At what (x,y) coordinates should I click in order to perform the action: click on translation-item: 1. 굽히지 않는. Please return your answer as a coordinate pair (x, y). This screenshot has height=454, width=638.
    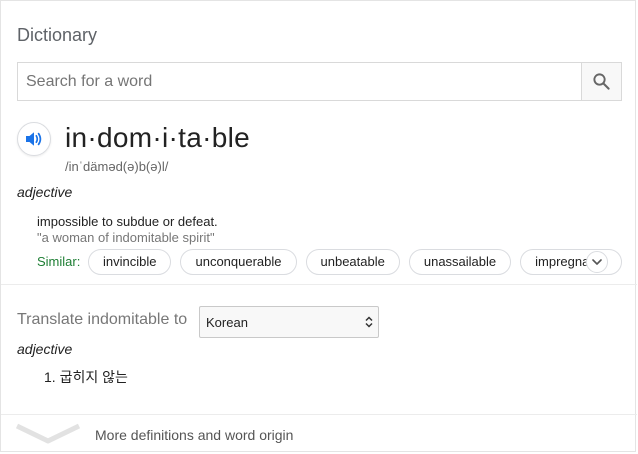
    Looking at the image, I should click on (86, 377).